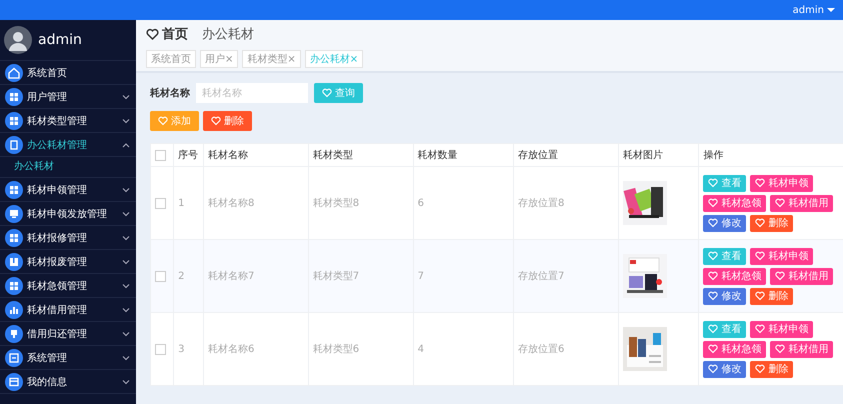 The width and height of the screenshot is (843, 404). What do you see at coordinates (538, 155) in the screenshot?
I see `column-header: 存放位置` at bounding box center [538, 155].